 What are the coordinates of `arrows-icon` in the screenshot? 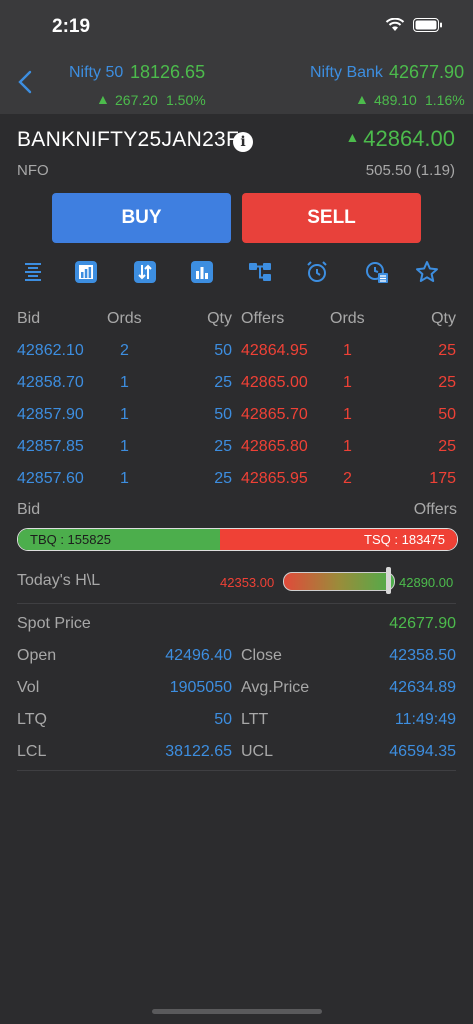 It's located at (145, 272).